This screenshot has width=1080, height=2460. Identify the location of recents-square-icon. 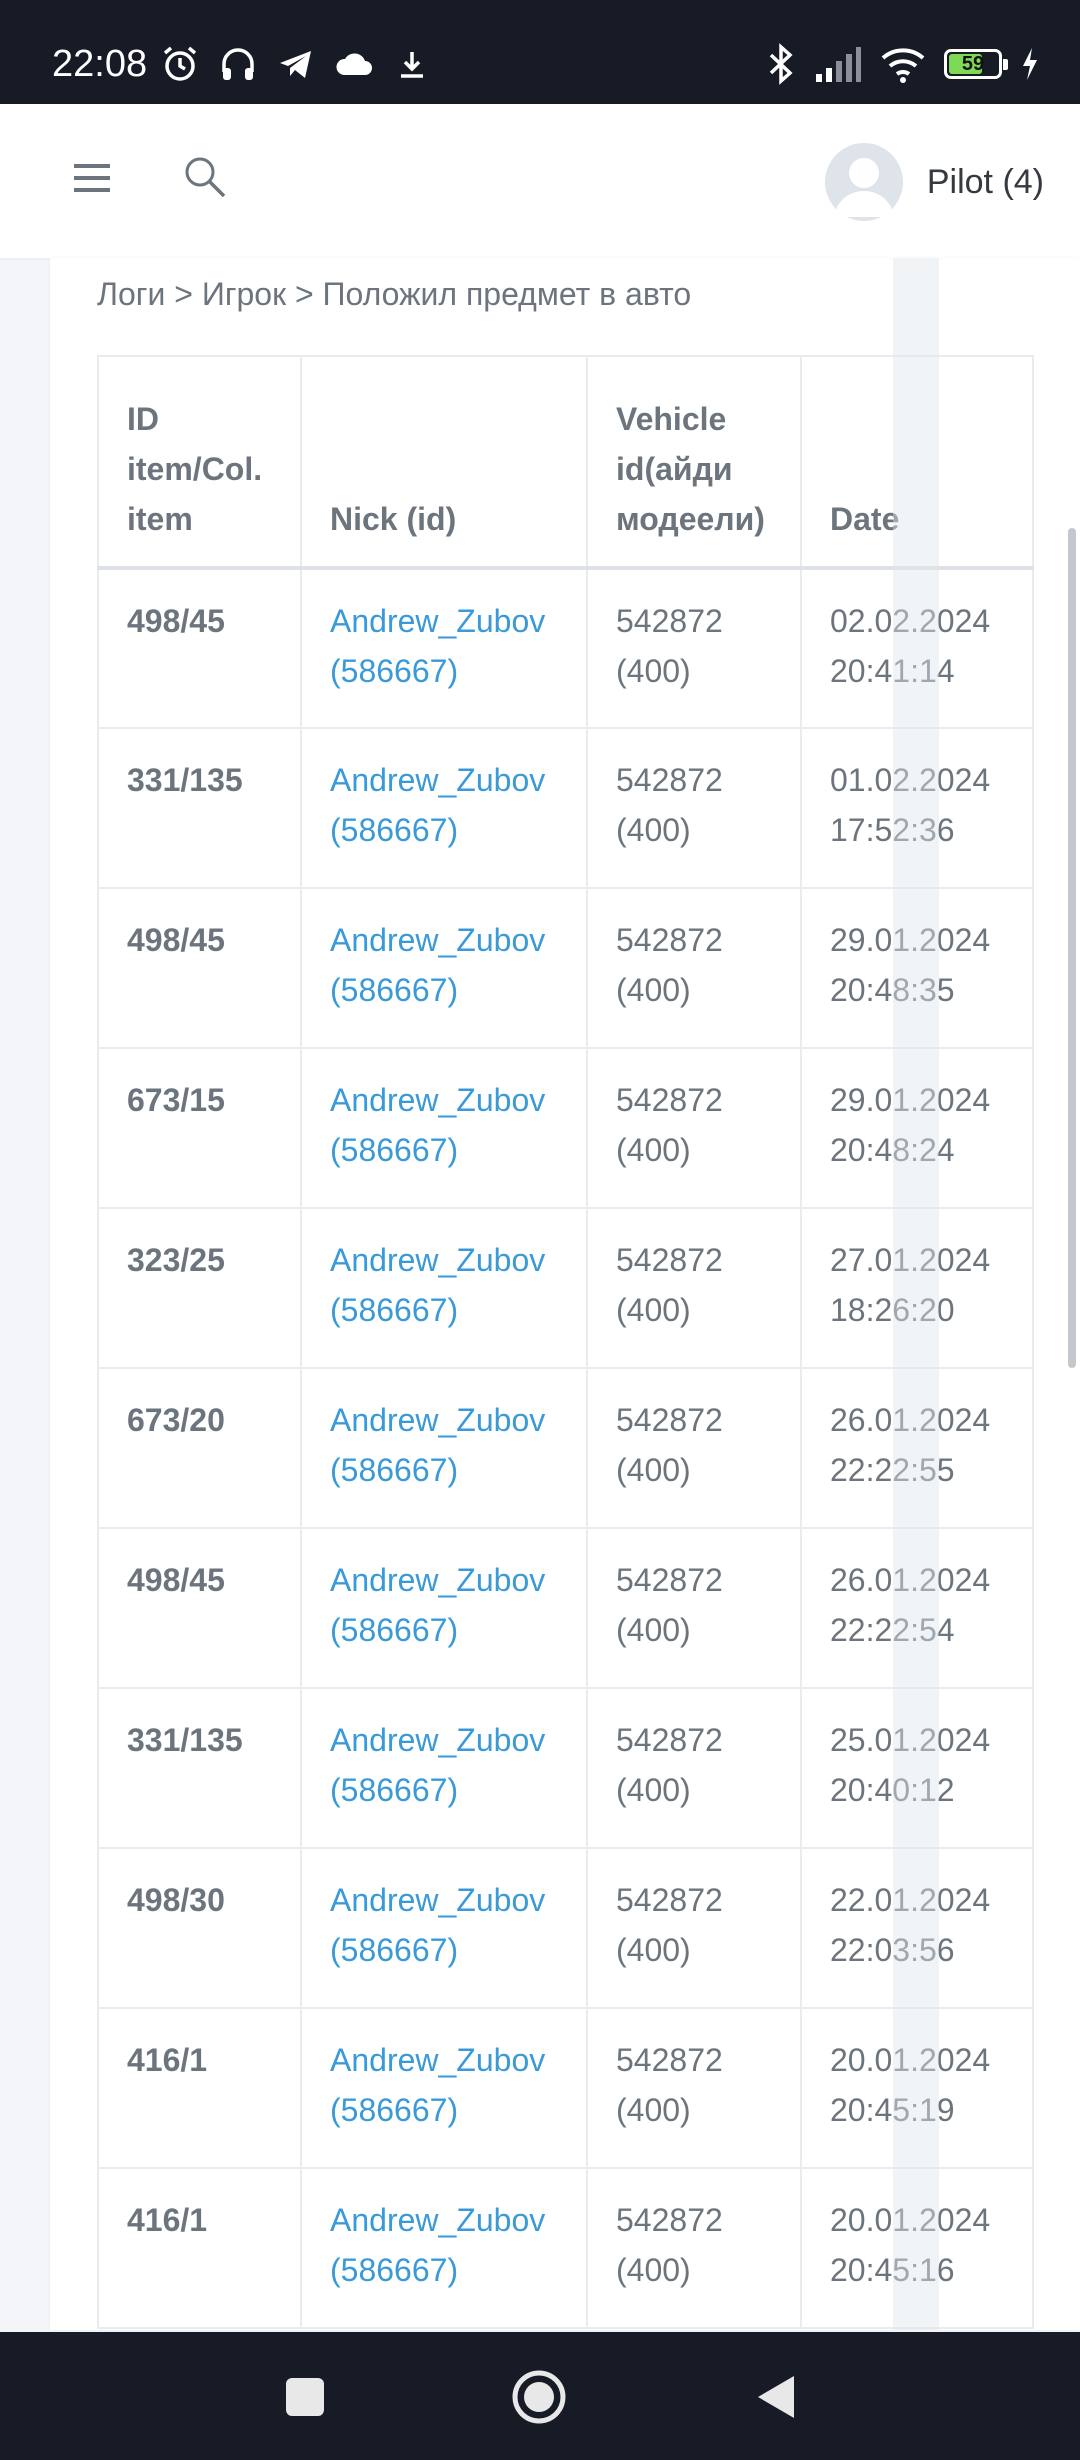
(305, 2397).